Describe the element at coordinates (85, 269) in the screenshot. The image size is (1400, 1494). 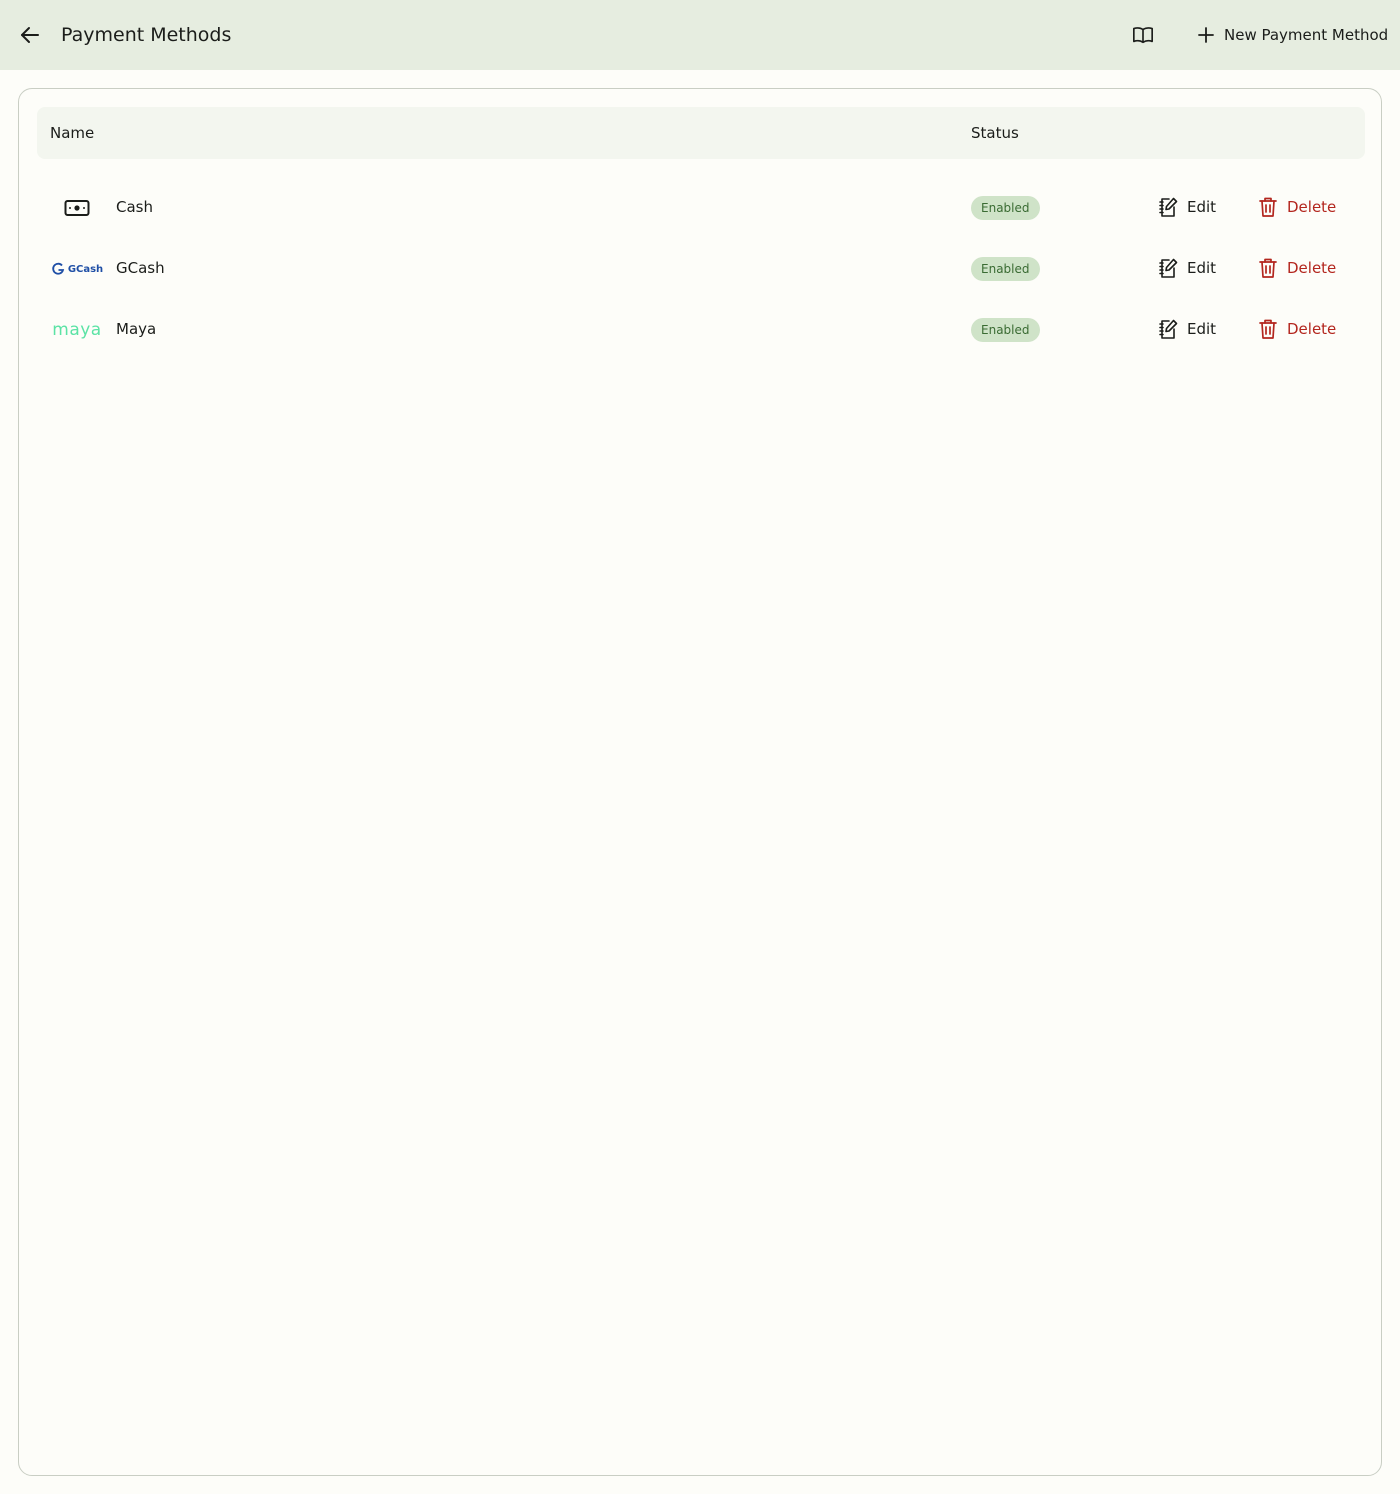
I see `gcash-logo-text: GCash` at that location.